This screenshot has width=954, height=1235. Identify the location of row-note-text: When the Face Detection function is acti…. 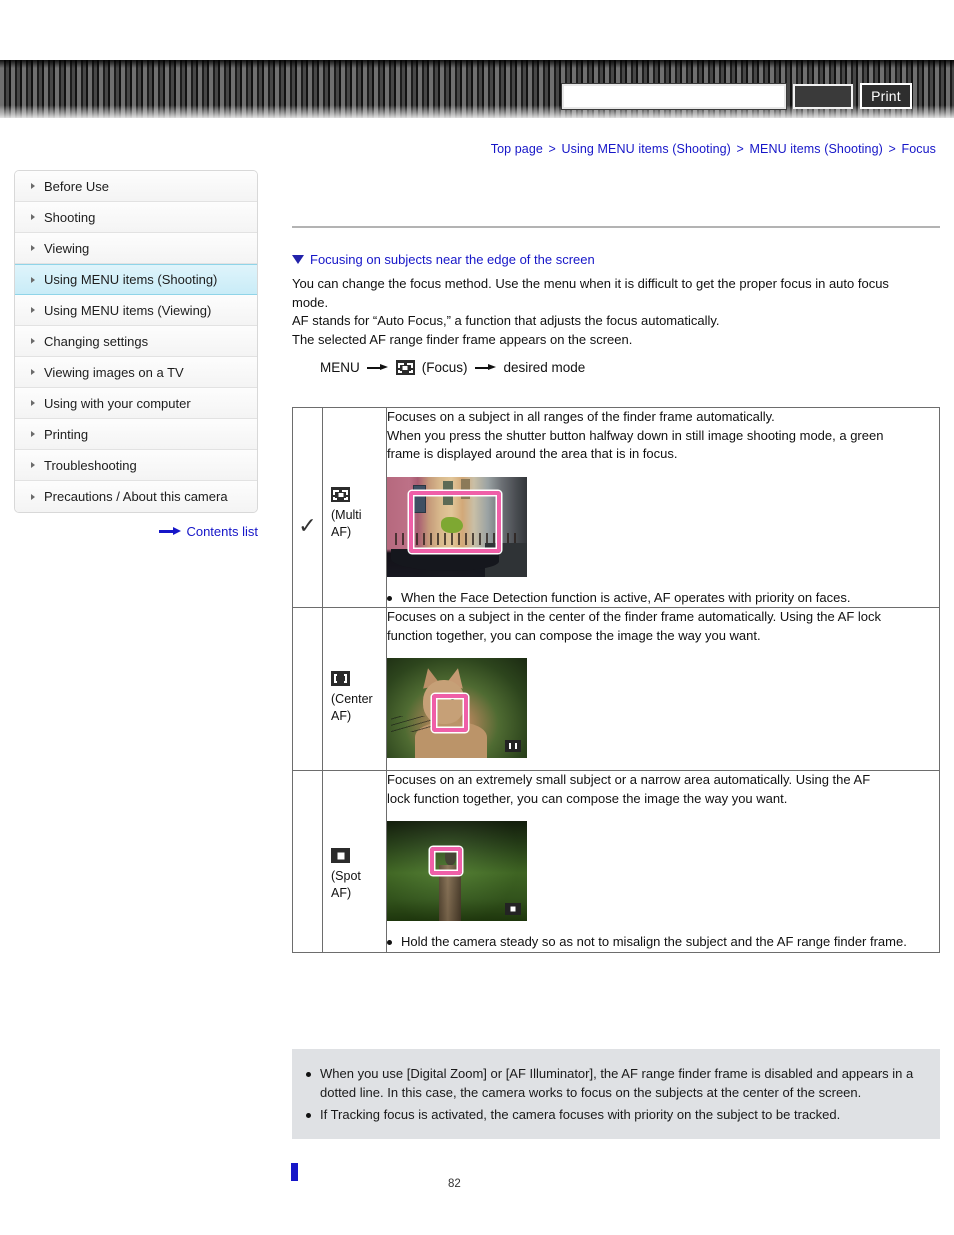
(626, 597).